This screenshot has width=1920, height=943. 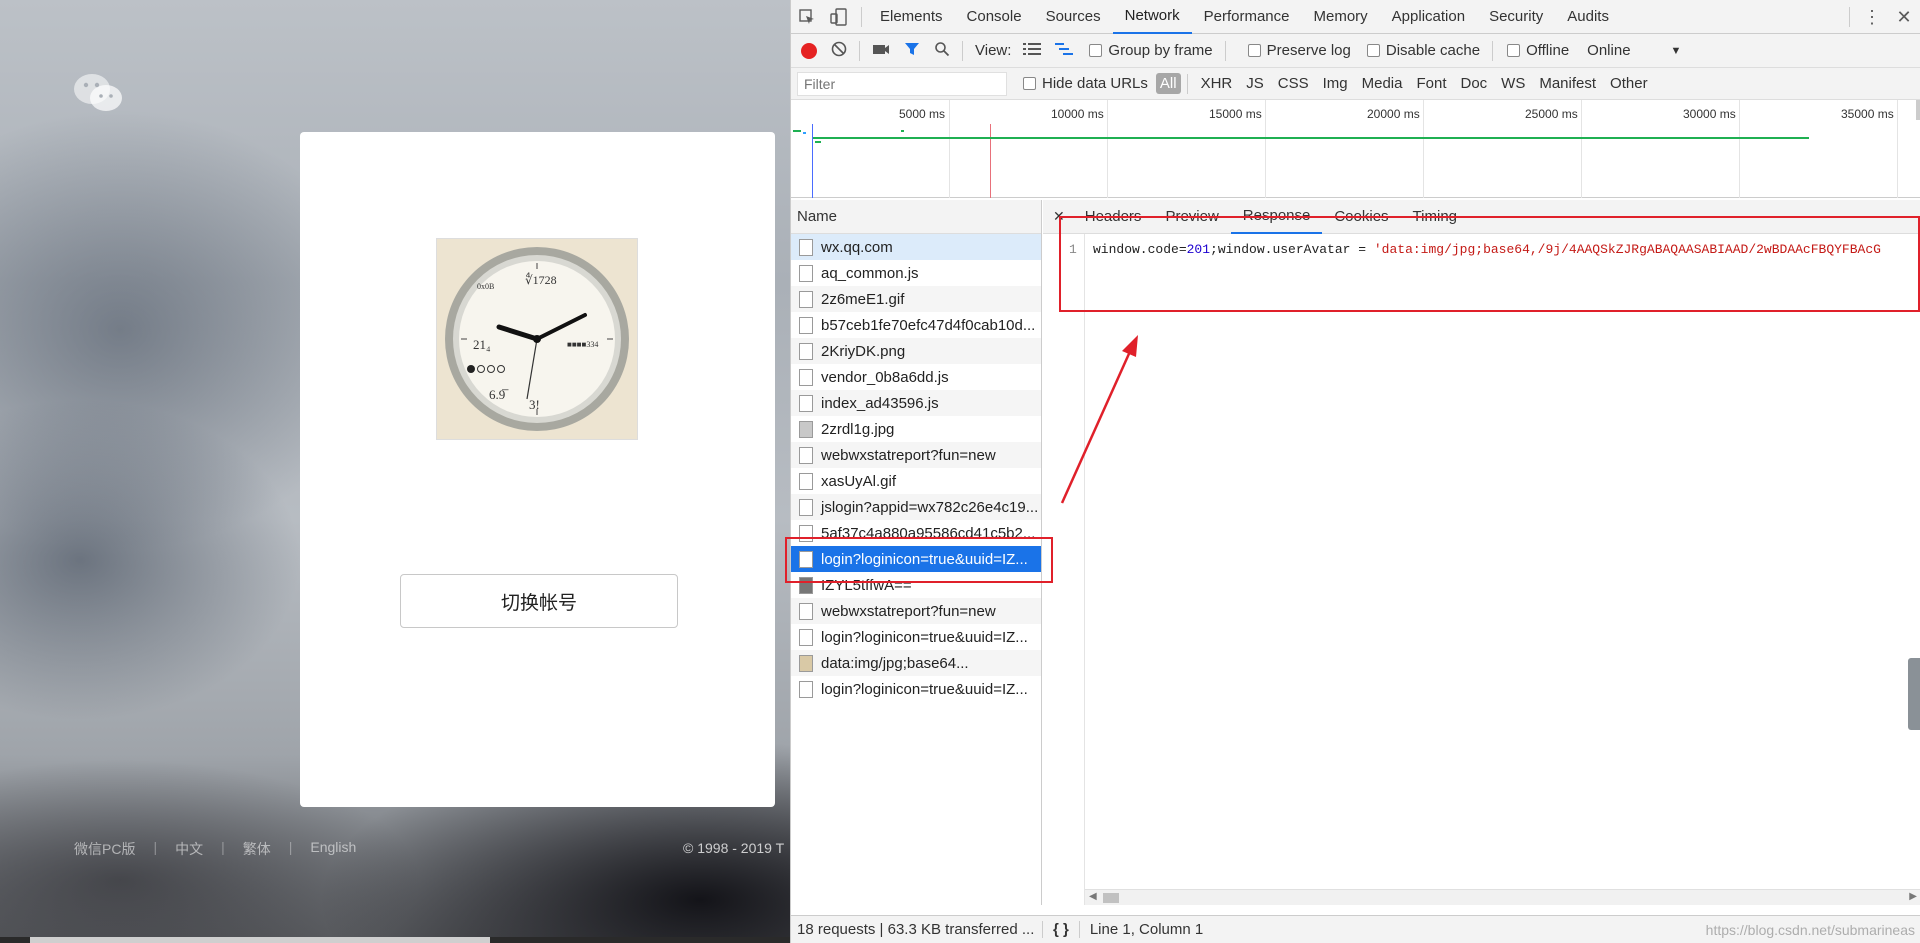 What do you see at coordinates (539, 601) in the screenshot?
I see `switch-account-button: 切换帐号` at bounding box center [539, 601].